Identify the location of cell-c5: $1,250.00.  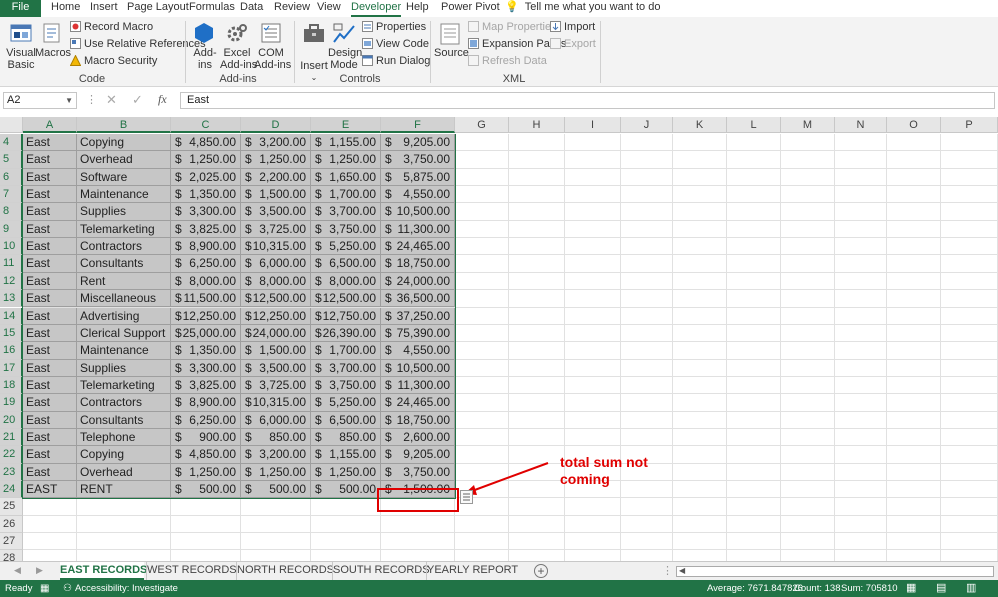
(206, 160).